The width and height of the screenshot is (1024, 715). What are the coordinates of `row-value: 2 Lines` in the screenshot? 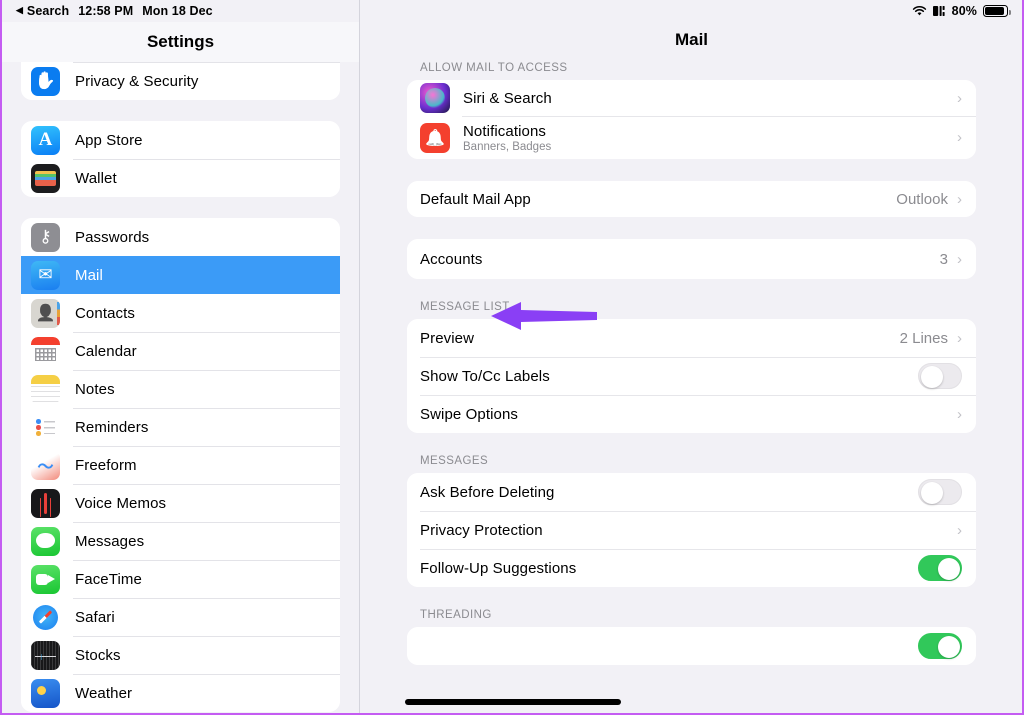 It's located at (923, 338).